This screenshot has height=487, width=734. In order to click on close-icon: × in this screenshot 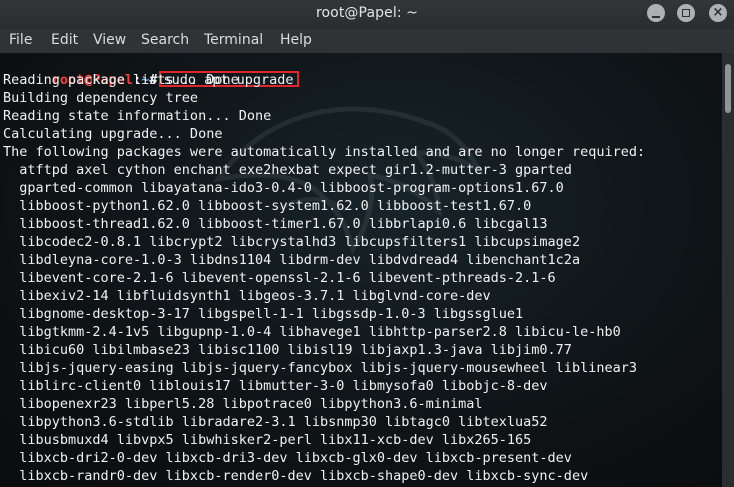, I will do `click(718, 12)`.